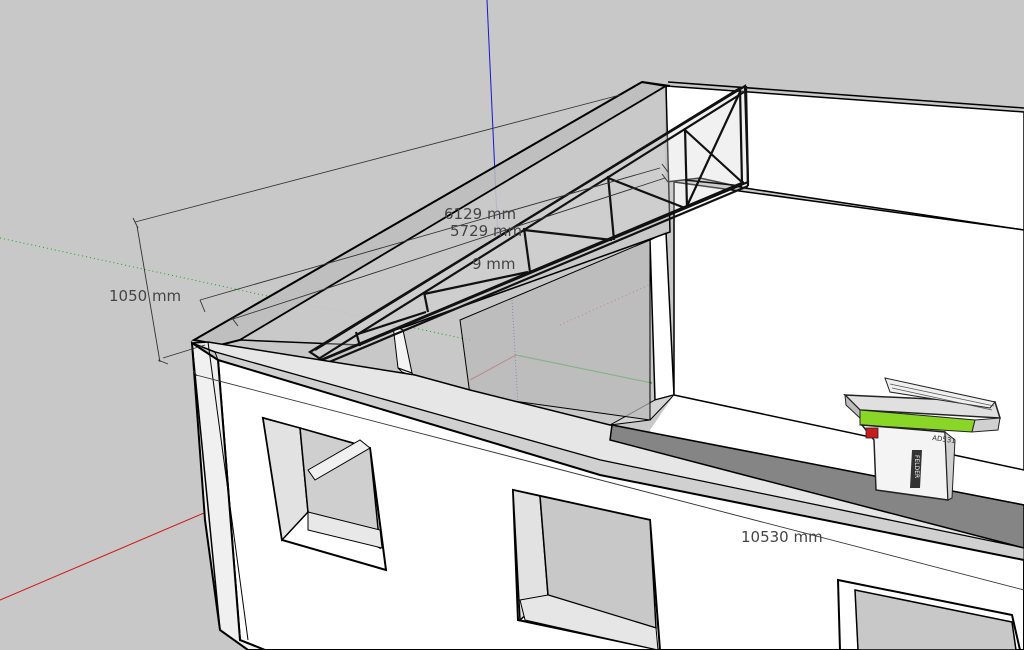 The height and width of the screenshot is (650, 1024). I want to click on dimension-truss-partial: 9 mm, so click(494, 264).